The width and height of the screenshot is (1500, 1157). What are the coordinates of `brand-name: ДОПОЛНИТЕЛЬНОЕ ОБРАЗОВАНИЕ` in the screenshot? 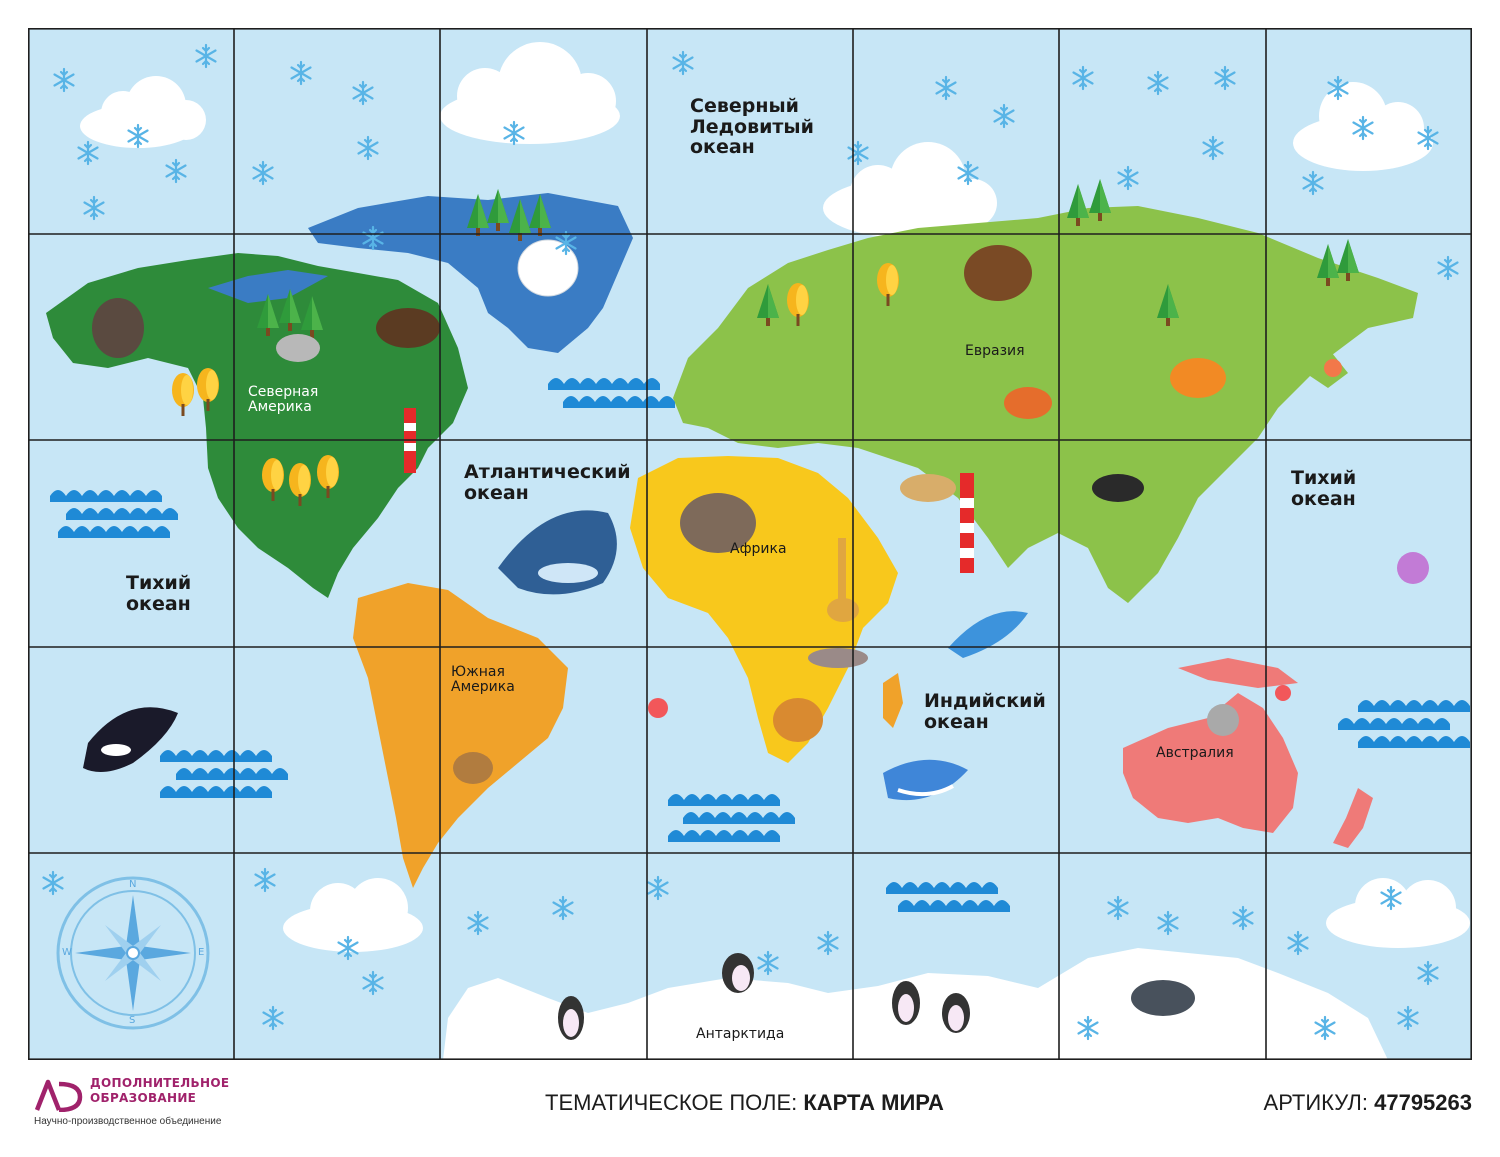 It's located at (160, 1090).